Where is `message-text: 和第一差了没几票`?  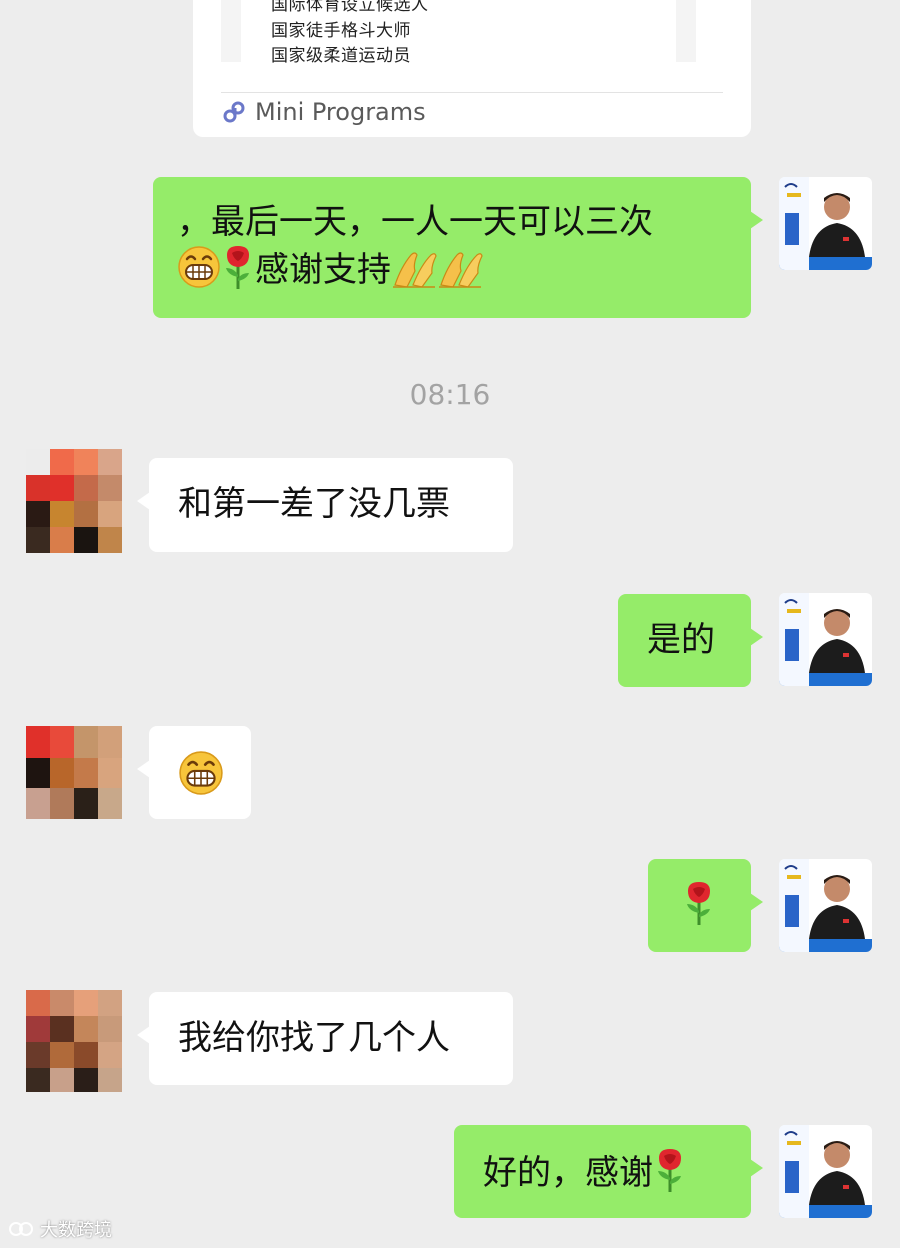
message-text: 和第一差了没几票 is located at coordinates (314, 504).